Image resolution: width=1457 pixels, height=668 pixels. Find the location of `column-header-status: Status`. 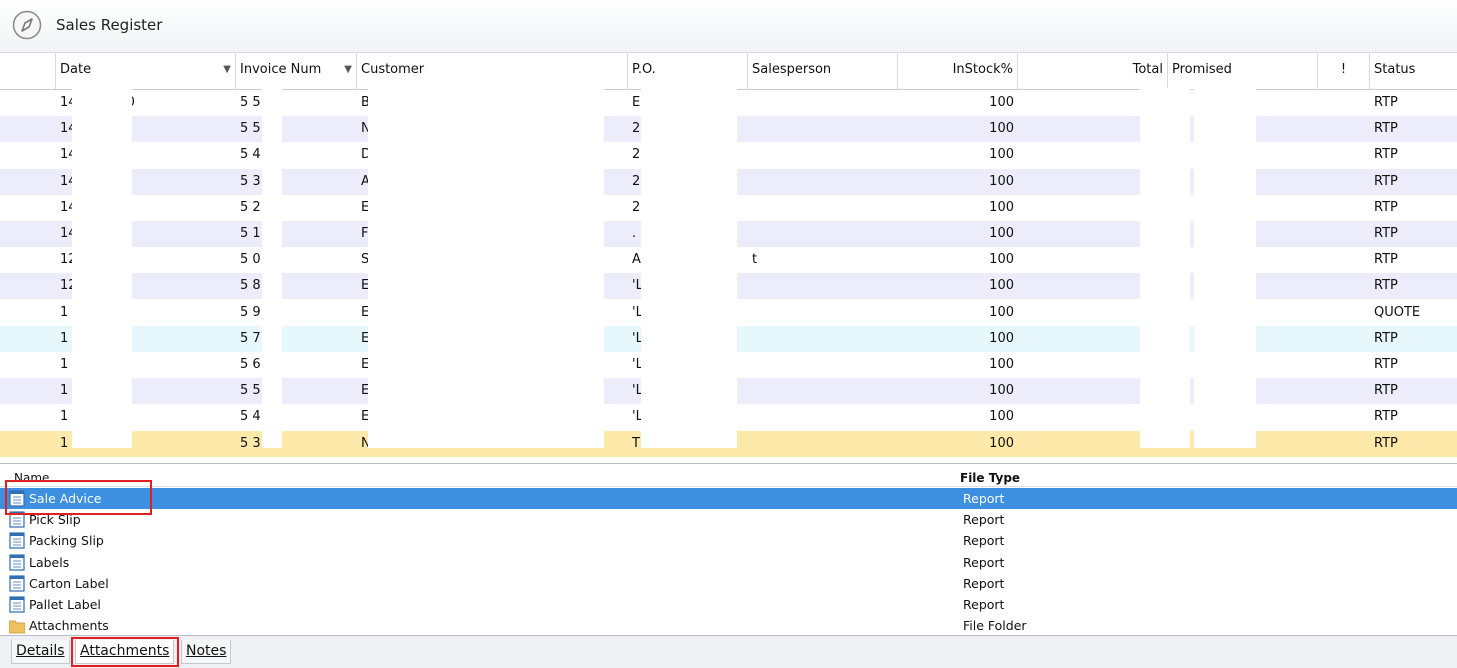

column-header-status: Status is located at coordinates (1413, 71).